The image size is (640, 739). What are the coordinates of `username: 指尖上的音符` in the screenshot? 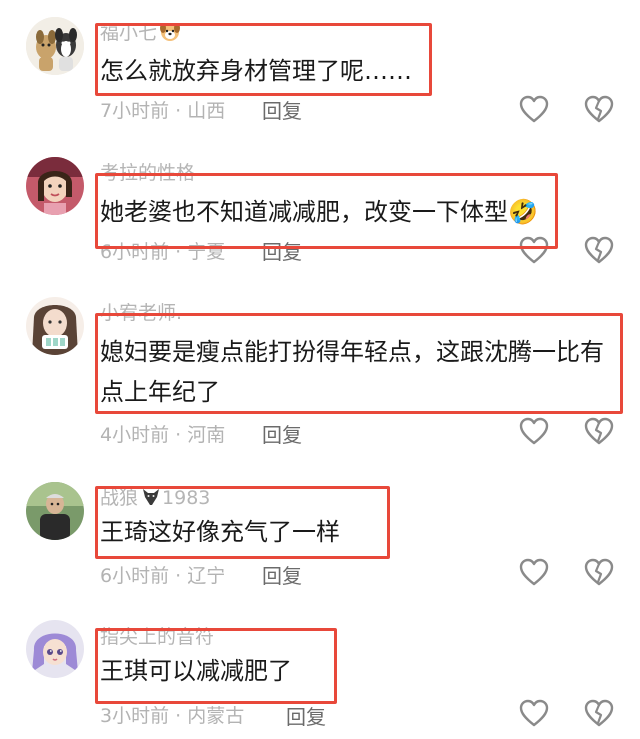 It's located at (157, 635).